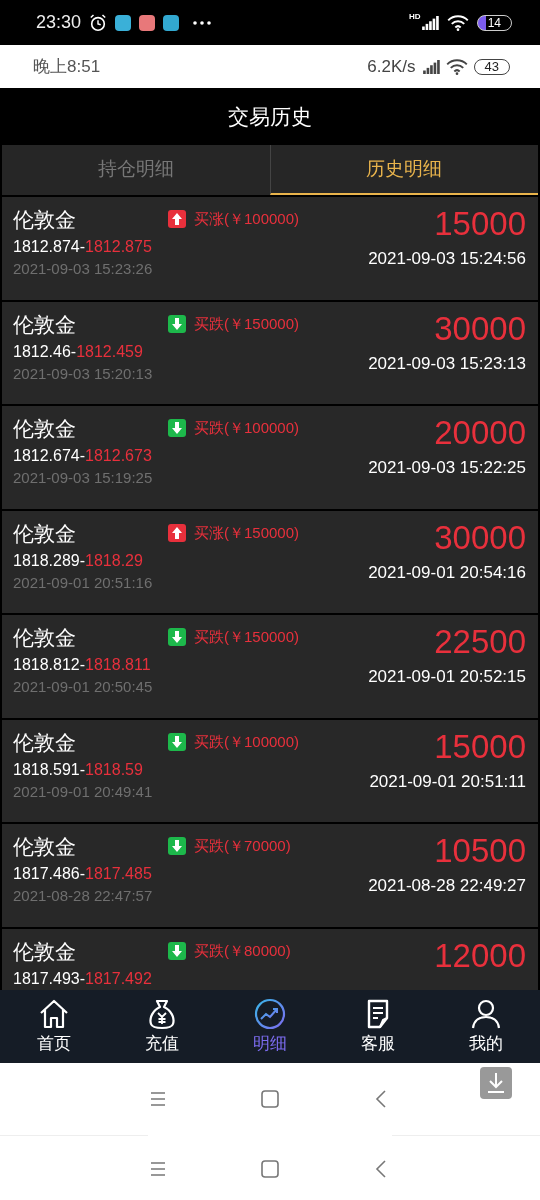 The height and width of the screenshot is (1200, 540). Describe the element at coordinates (83, 247) in the screenshot. I see `price-range: 1812.874-1812.875` at that location.